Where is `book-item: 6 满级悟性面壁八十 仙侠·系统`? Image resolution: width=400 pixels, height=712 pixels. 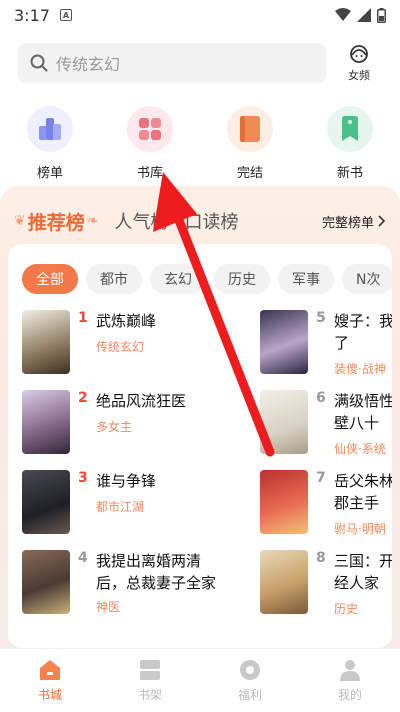
book-item: 6 满级悟性面壁八十 仙侠·系统 is located at coordinates (326, 424).